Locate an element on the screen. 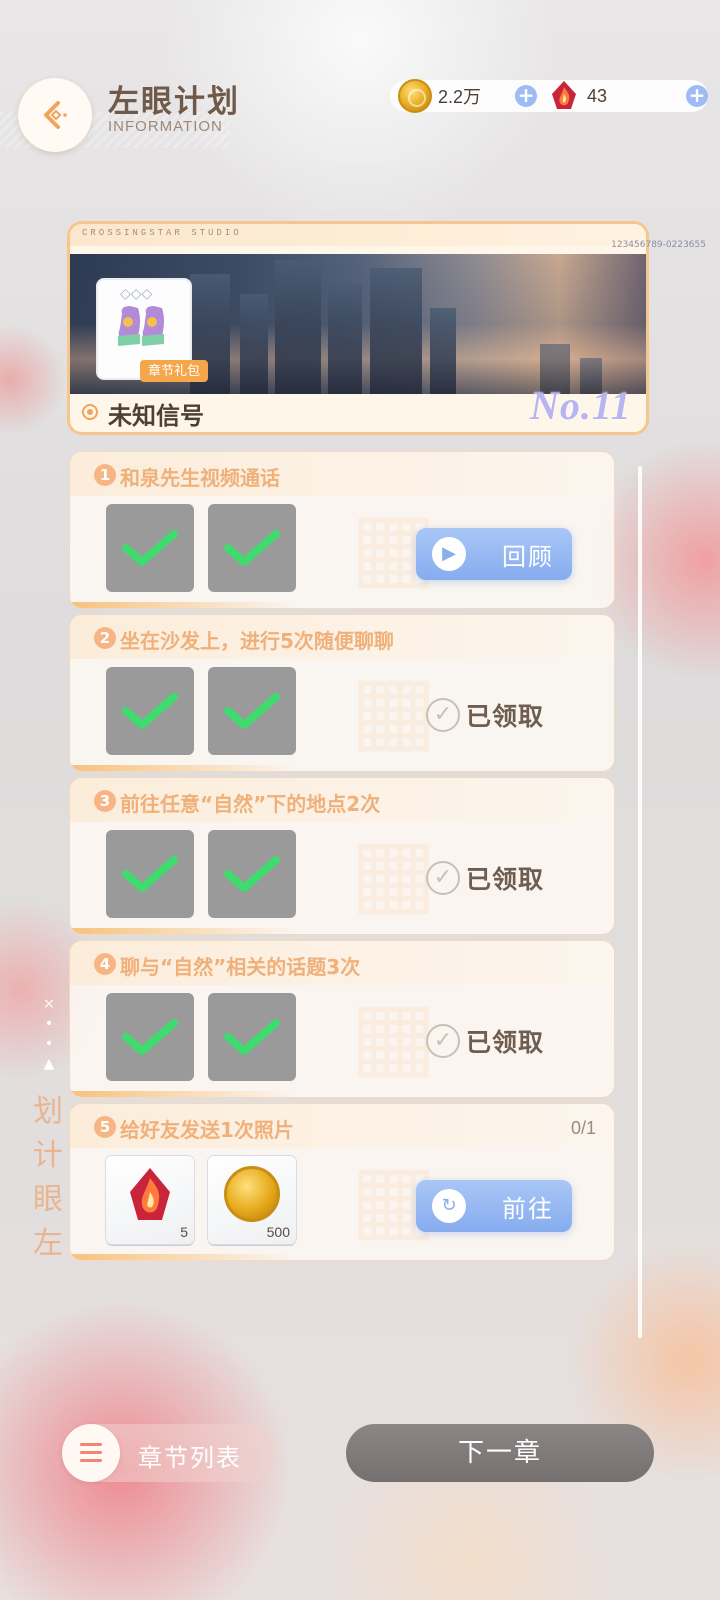 The image size is (720, 1600). page-subtitle: INFORMATION is located at coordinates (165, 126).